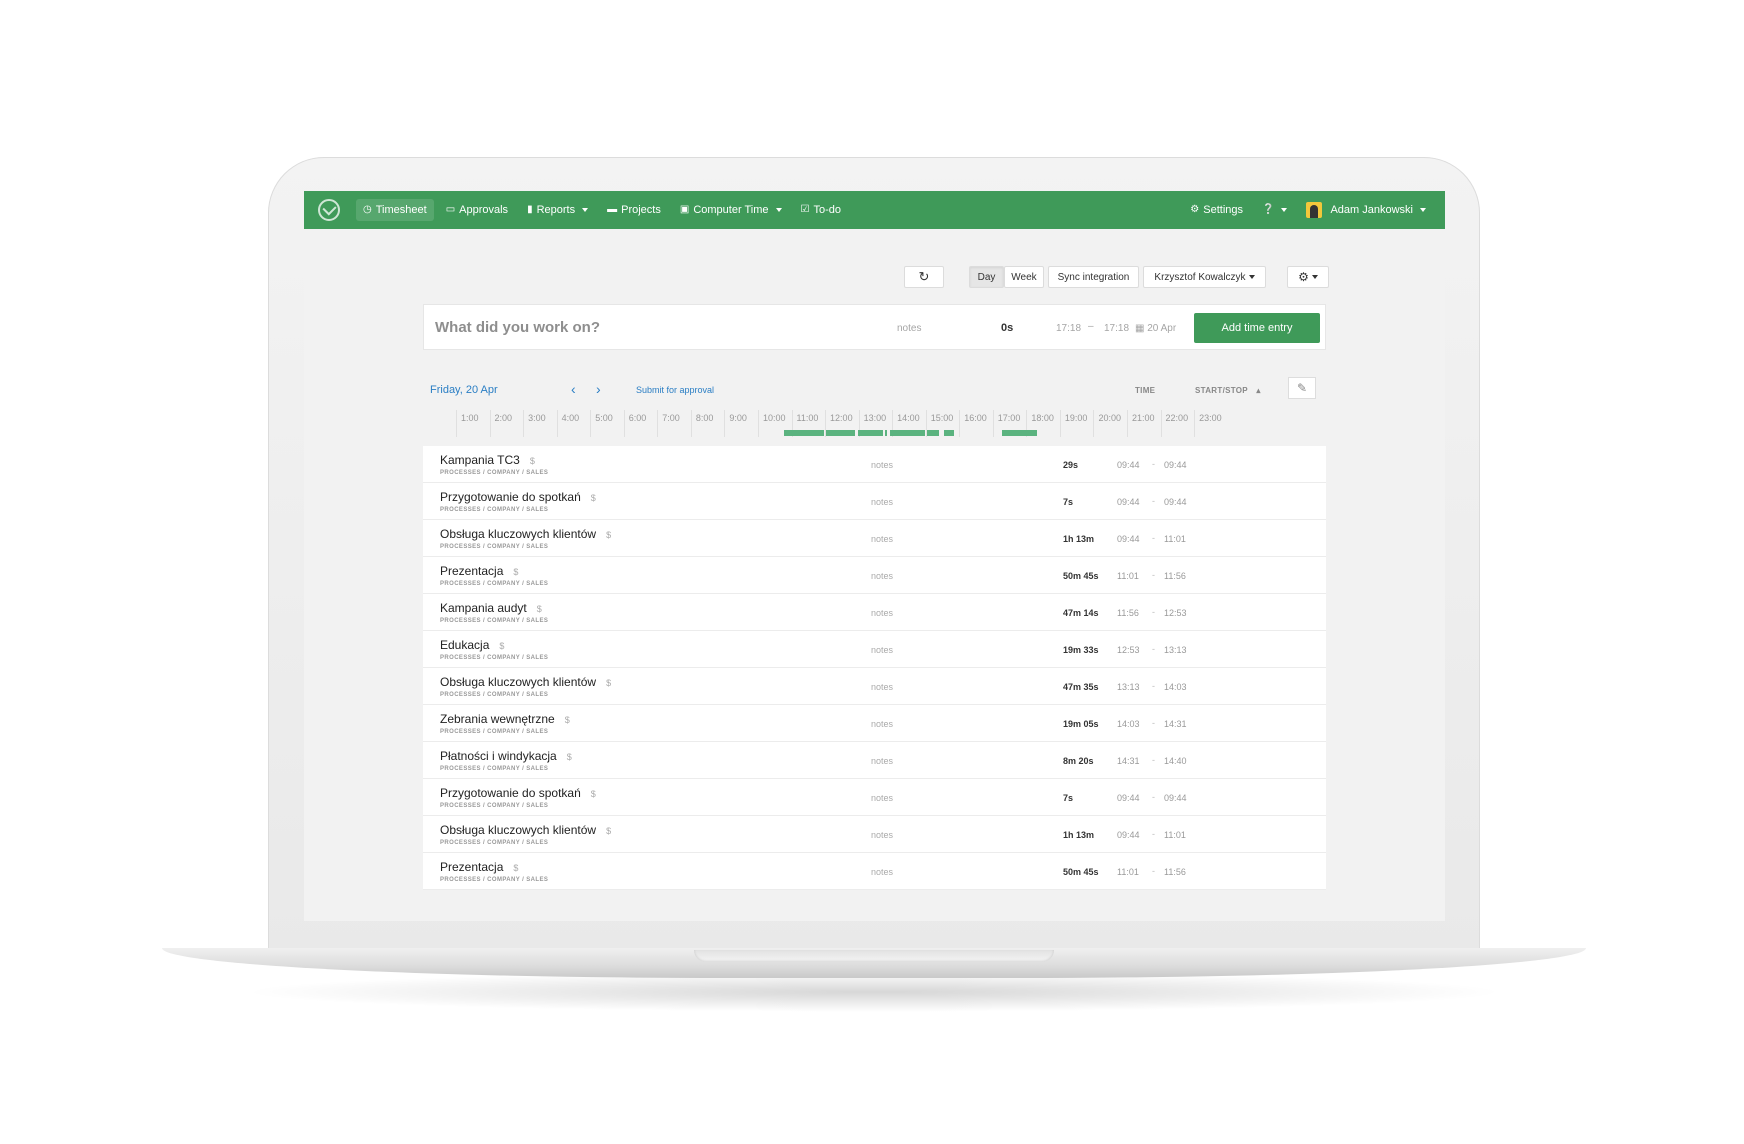  What do you see at coordinates (1175, 613) in the screenshot?
I see `stop-time: 12:53` at bounding box center [1175, 613].